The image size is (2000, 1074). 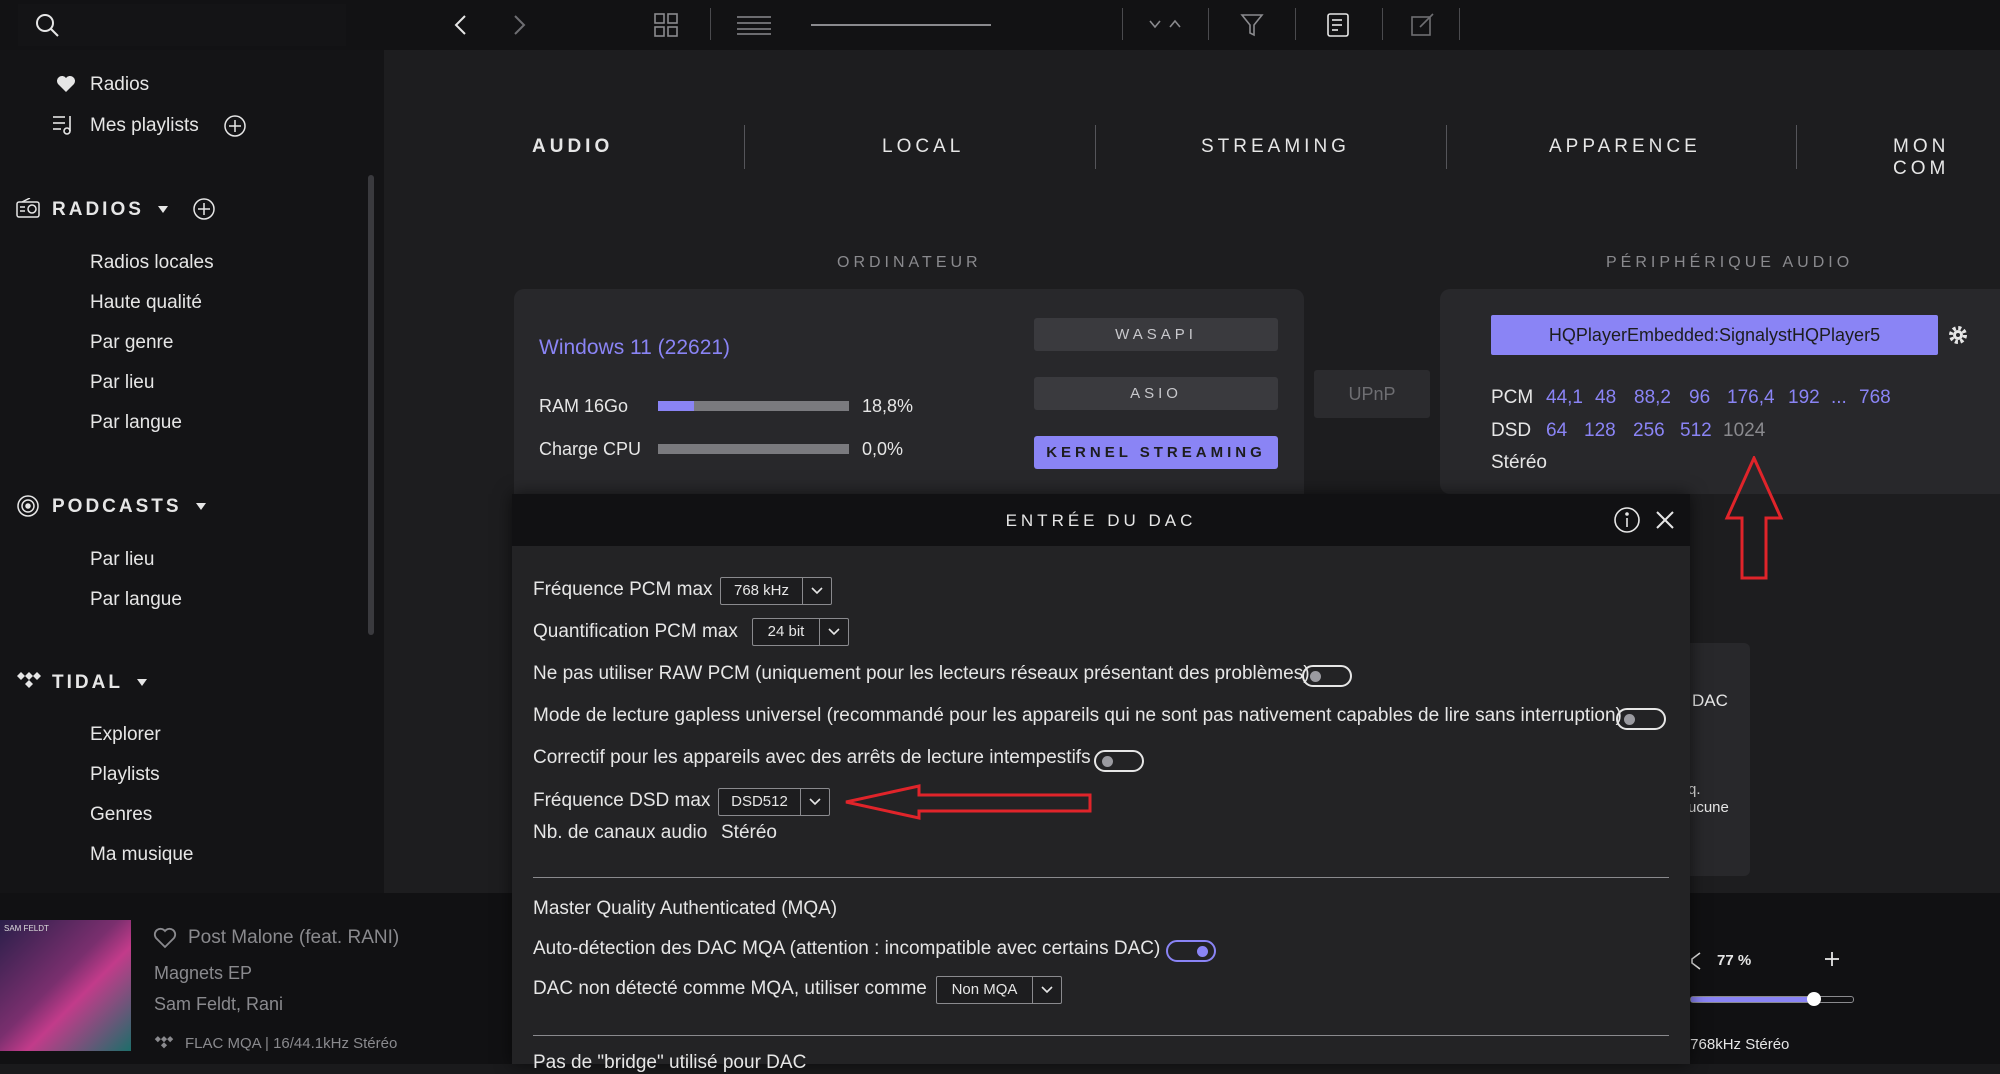 What do you see at coordinates (182, 25) in the screenshot?
I see `search-box` at bounding box center [182, 25].